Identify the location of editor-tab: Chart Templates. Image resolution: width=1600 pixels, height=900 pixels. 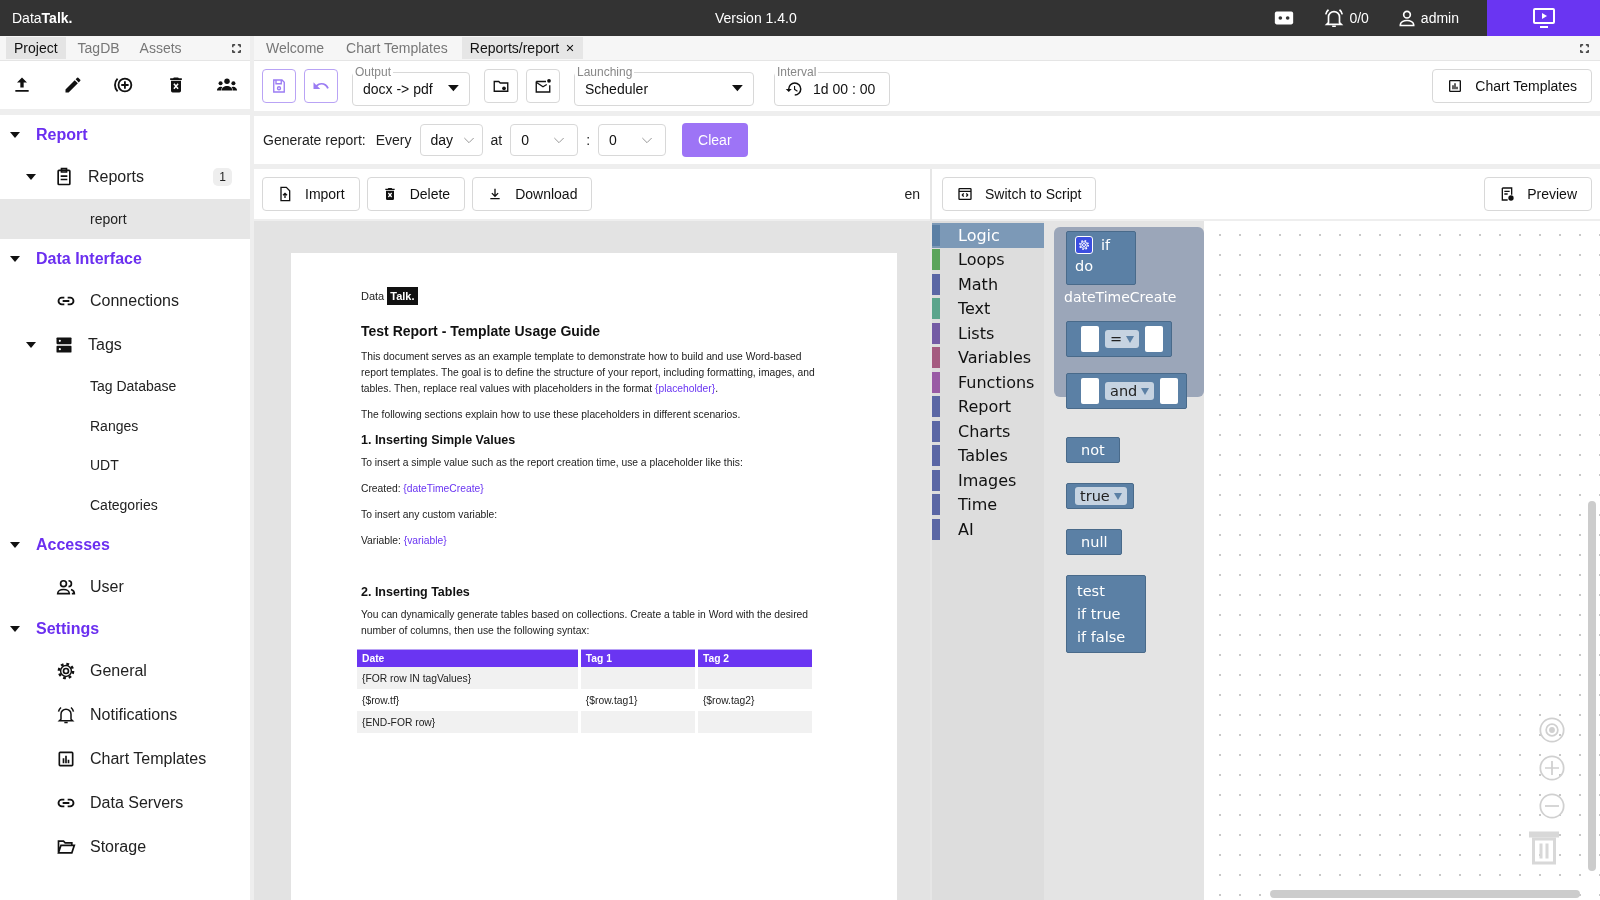
(397, 48).